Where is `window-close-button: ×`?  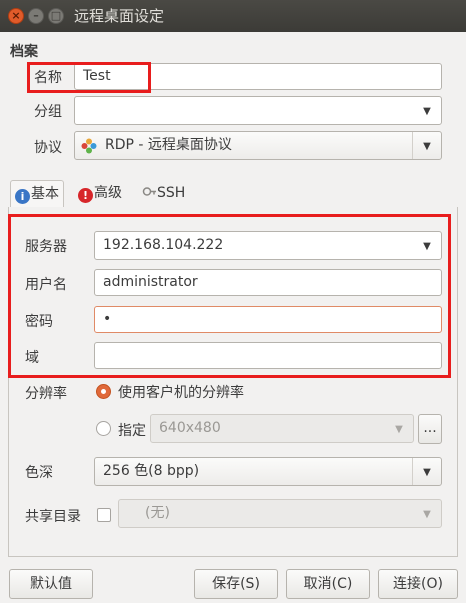
window-close-button: × is located at coordinates (16, 16).